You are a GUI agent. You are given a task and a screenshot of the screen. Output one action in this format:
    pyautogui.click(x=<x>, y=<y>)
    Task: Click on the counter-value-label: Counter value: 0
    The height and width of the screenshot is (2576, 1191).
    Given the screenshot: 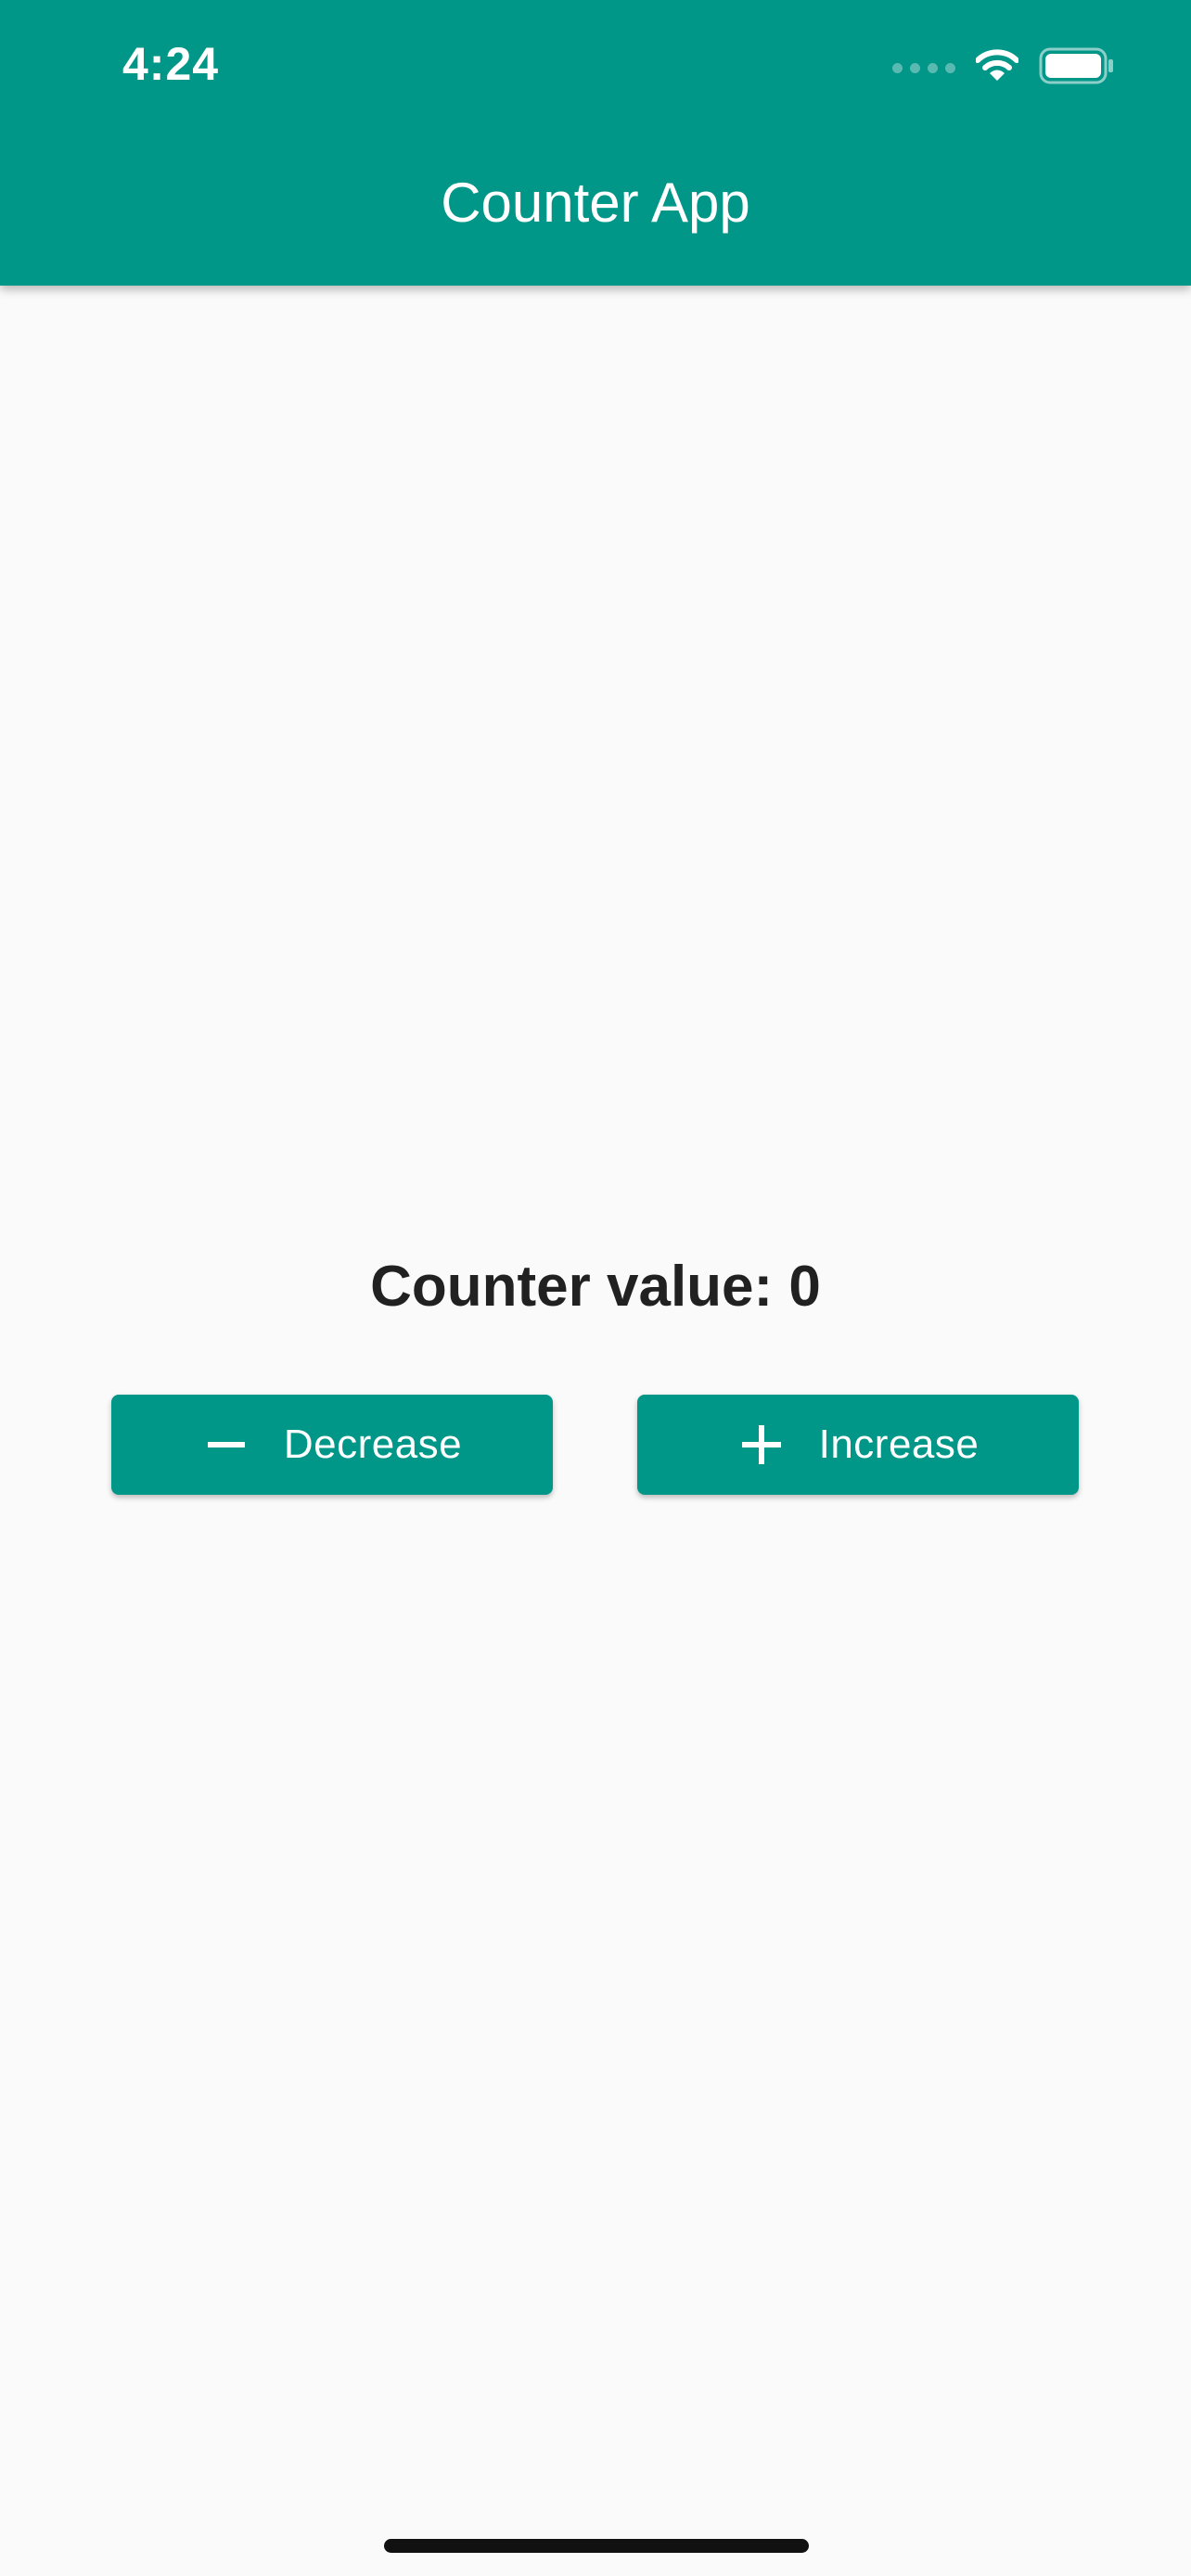 What is the action you would take?
    pyautogui.click(x=595, y=1287)
    